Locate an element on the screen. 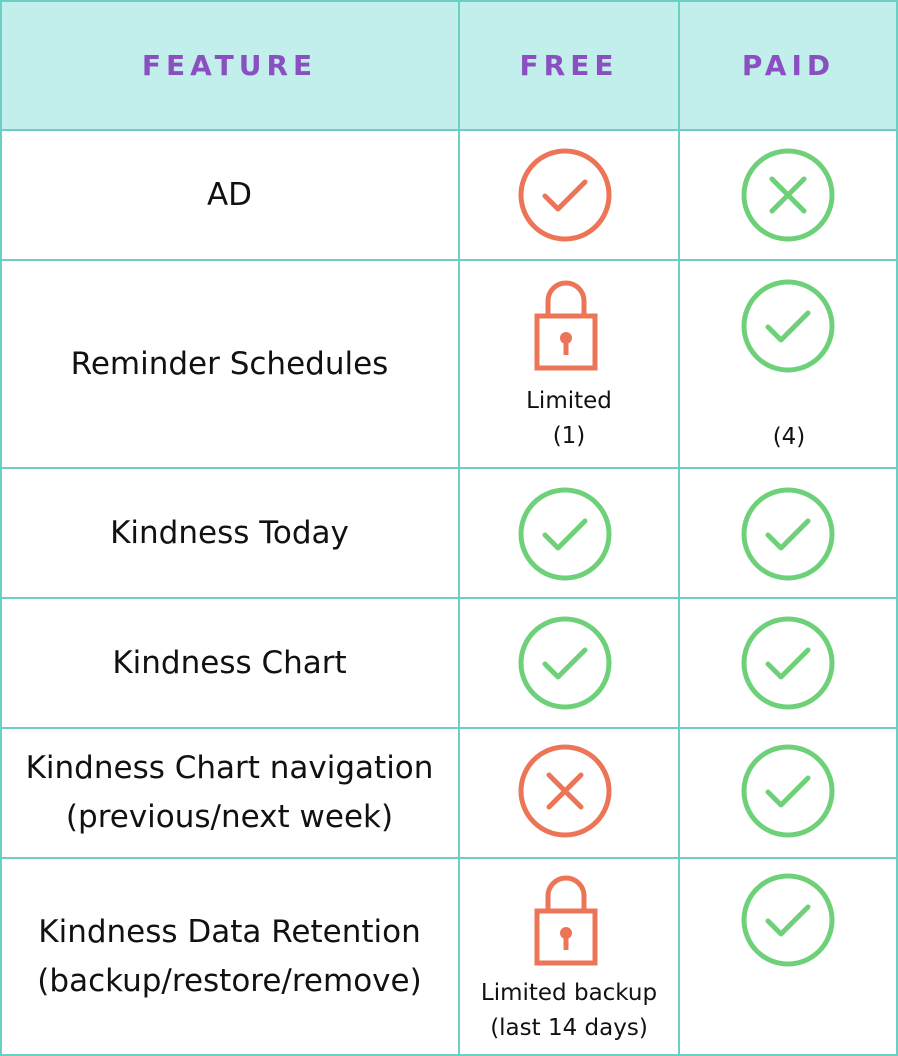 Image resolution: width=898 pixels, height=1056 pixels. feature-label: Kindness Today is located at coordinates (229, 532).